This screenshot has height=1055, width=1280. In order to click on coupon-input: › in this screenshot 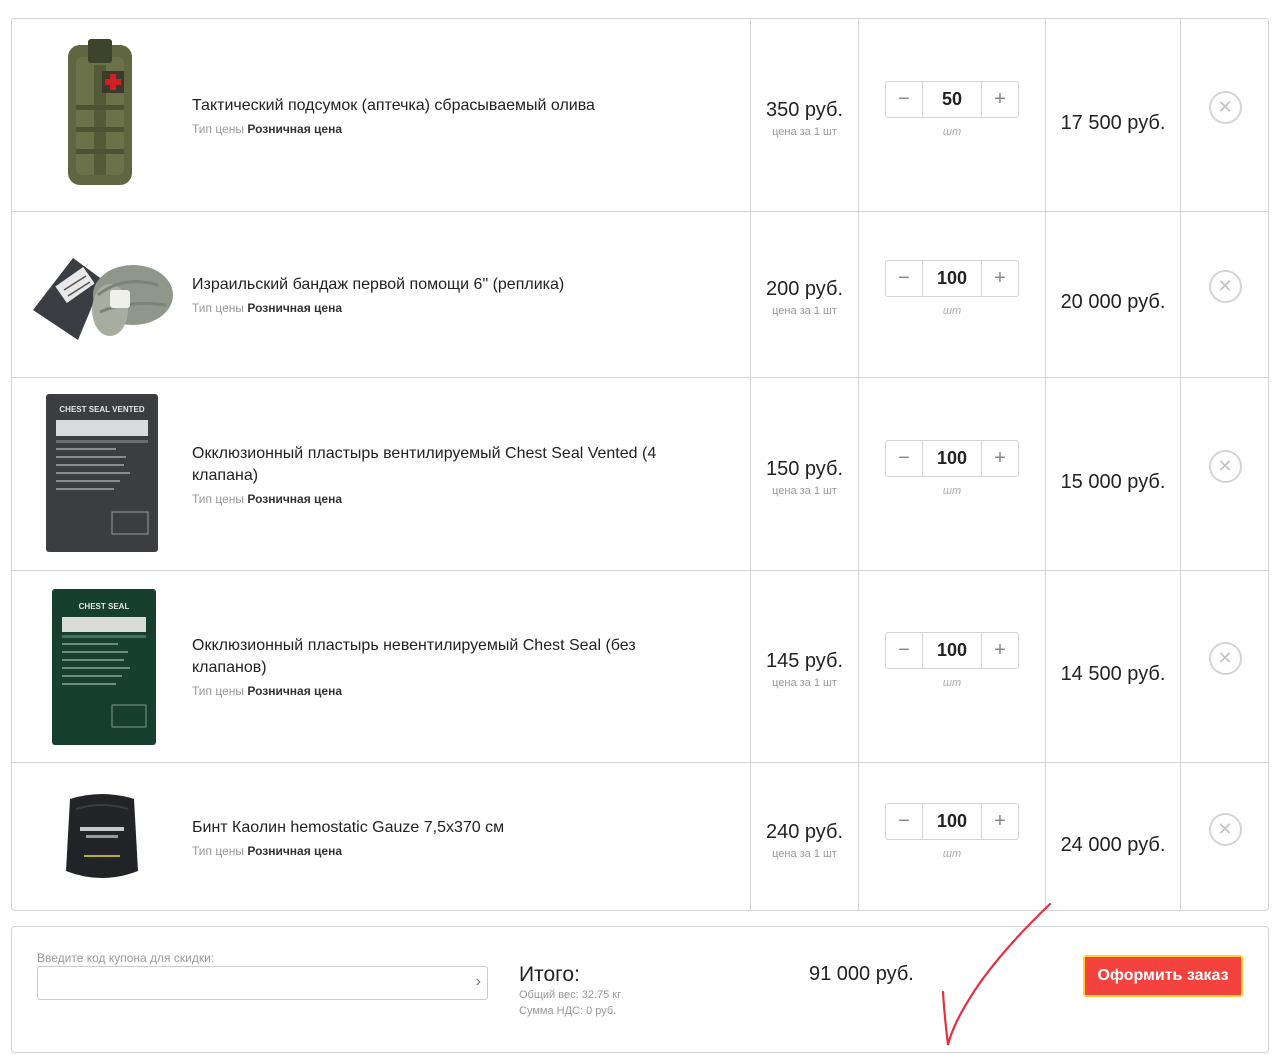, I will do `click(262, 983)`.